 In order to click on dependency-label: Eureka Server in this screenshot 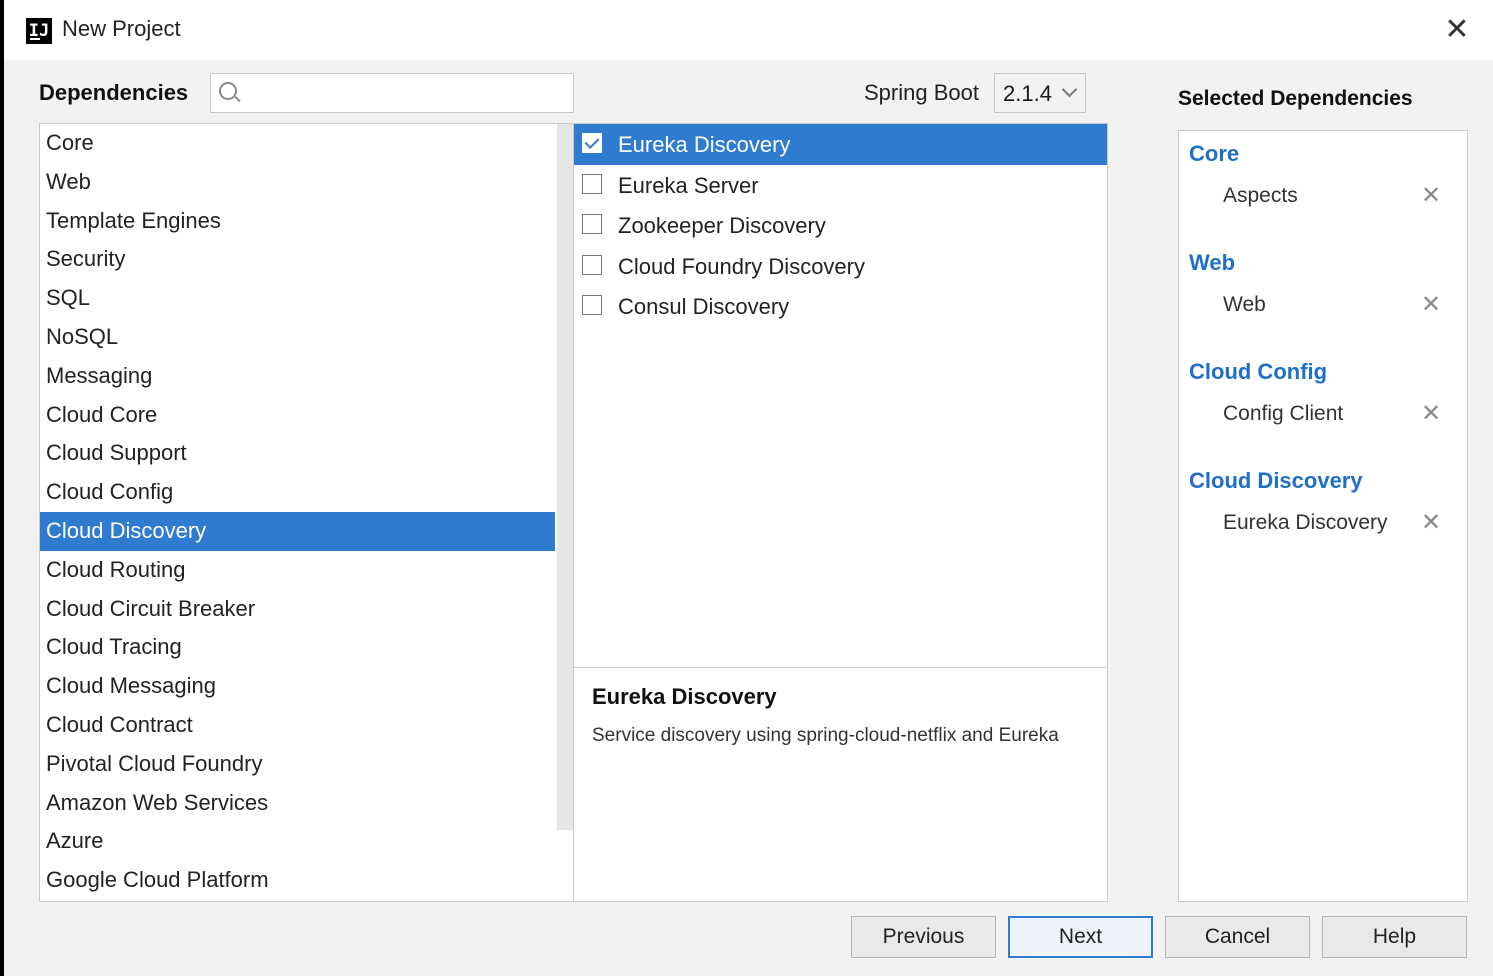, I will do `click(688, 185)`.